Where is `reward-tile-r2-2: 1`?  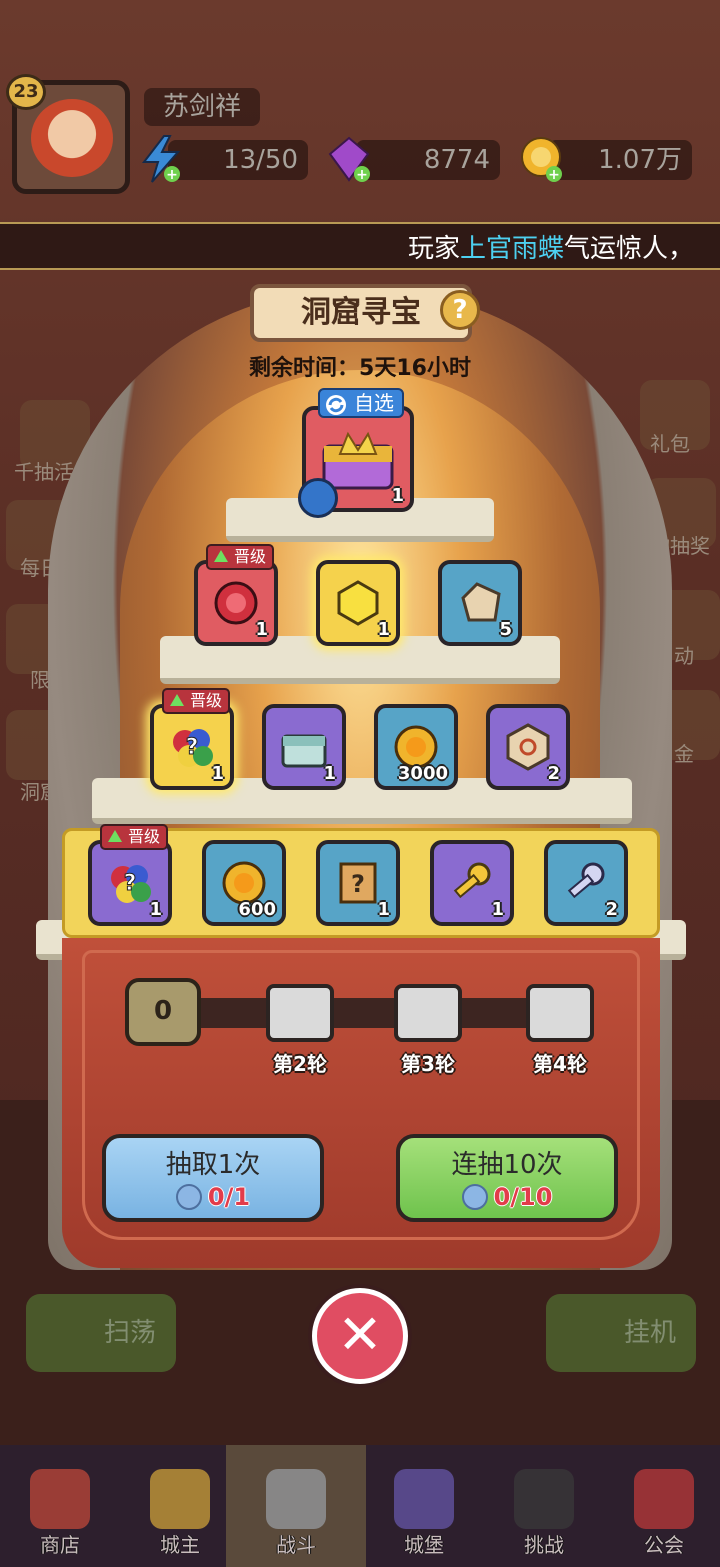
reward-tile-r2-2: 1 is located at coordinates (358, 603).